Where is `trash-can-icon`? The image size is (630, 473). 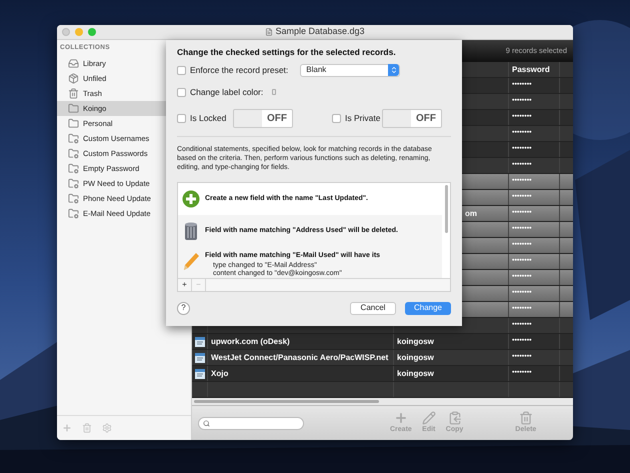 trash-can-icon is located at coordinates (191, 232).